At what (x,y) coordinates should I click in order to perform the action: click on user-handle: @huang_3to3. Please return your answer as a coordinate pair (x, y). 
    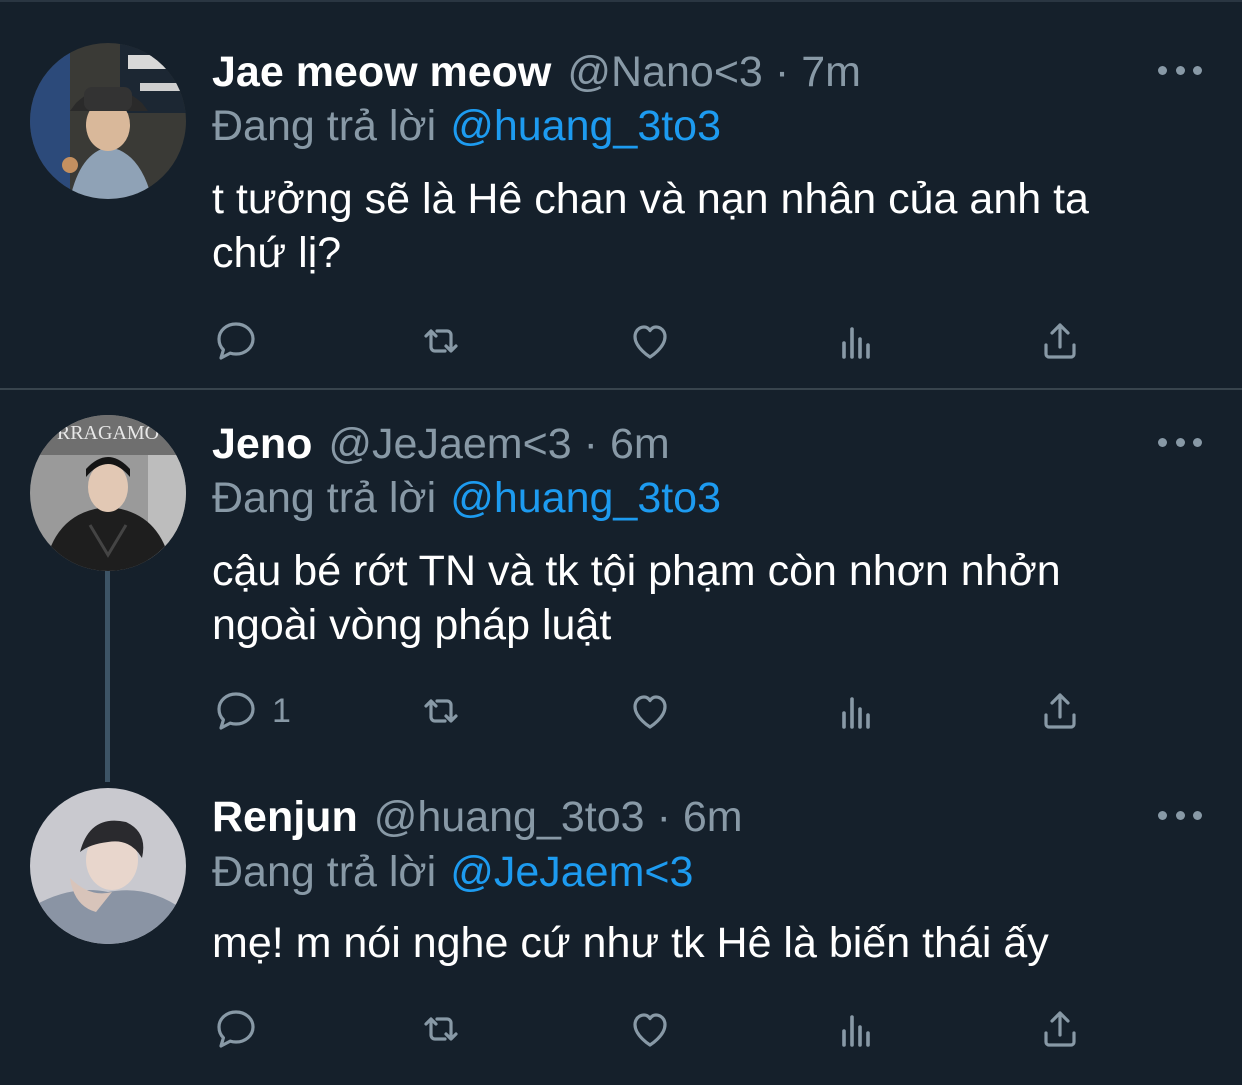
    Looking at the image, I should click on (509, 817).